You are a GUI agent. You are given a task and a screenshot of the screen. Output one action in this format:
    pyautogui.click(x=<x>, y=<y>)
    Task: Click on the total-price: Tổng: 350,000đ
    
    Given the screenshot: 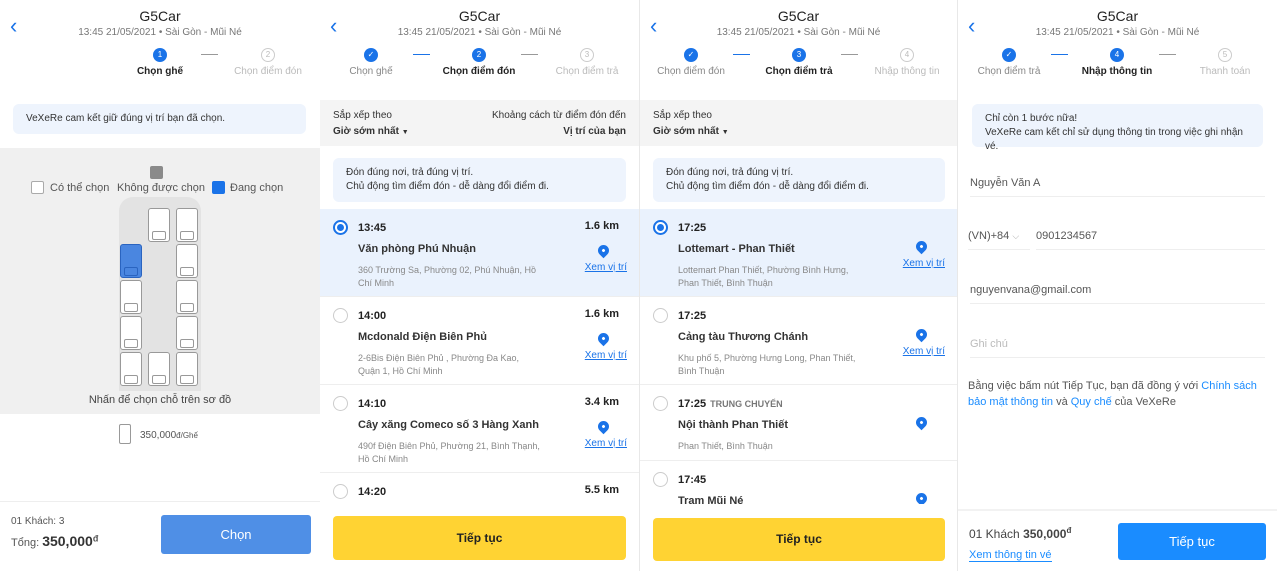 What is the action you would take?
    pyautogui.click(x=54, y=541)
    